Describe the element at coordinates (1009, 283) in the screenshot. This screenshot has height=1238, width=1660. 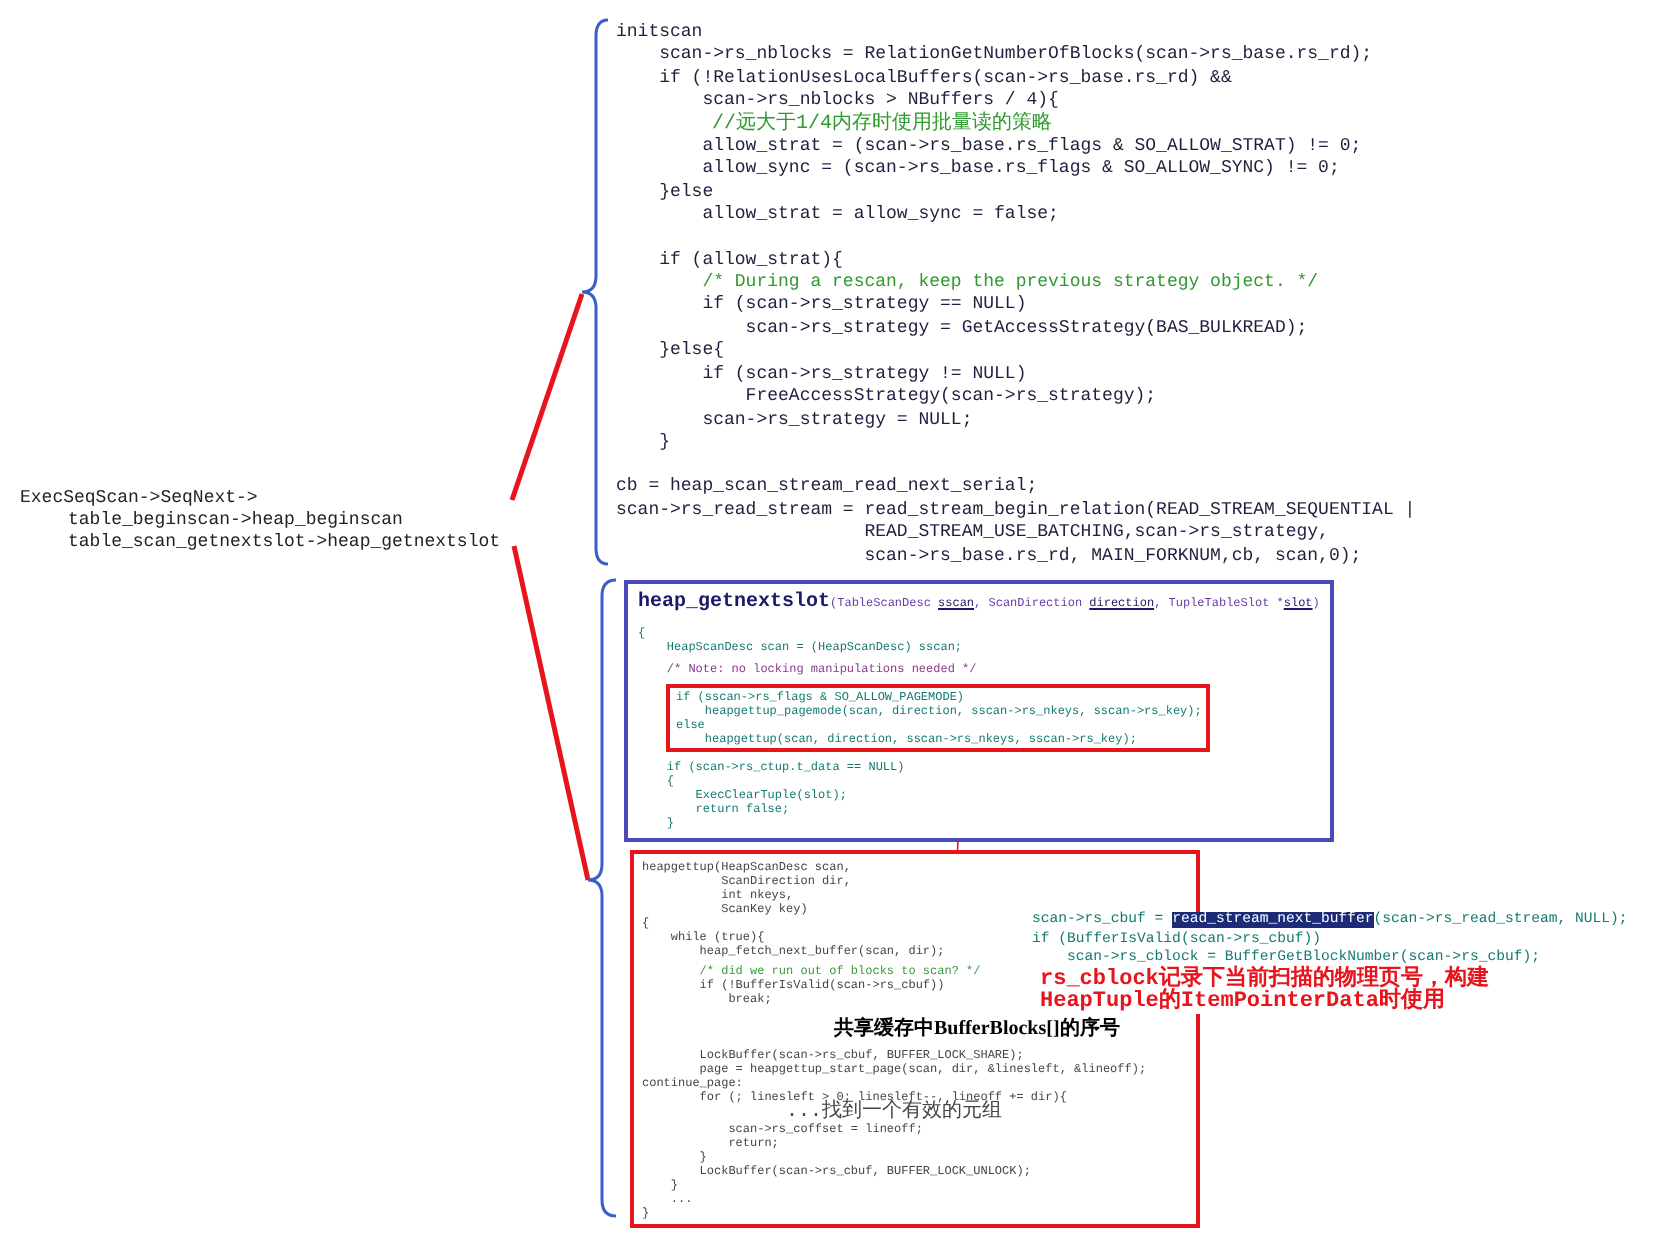
I see `code-comment: /* During a rescan, keep the previous strategy object. */` at that location.